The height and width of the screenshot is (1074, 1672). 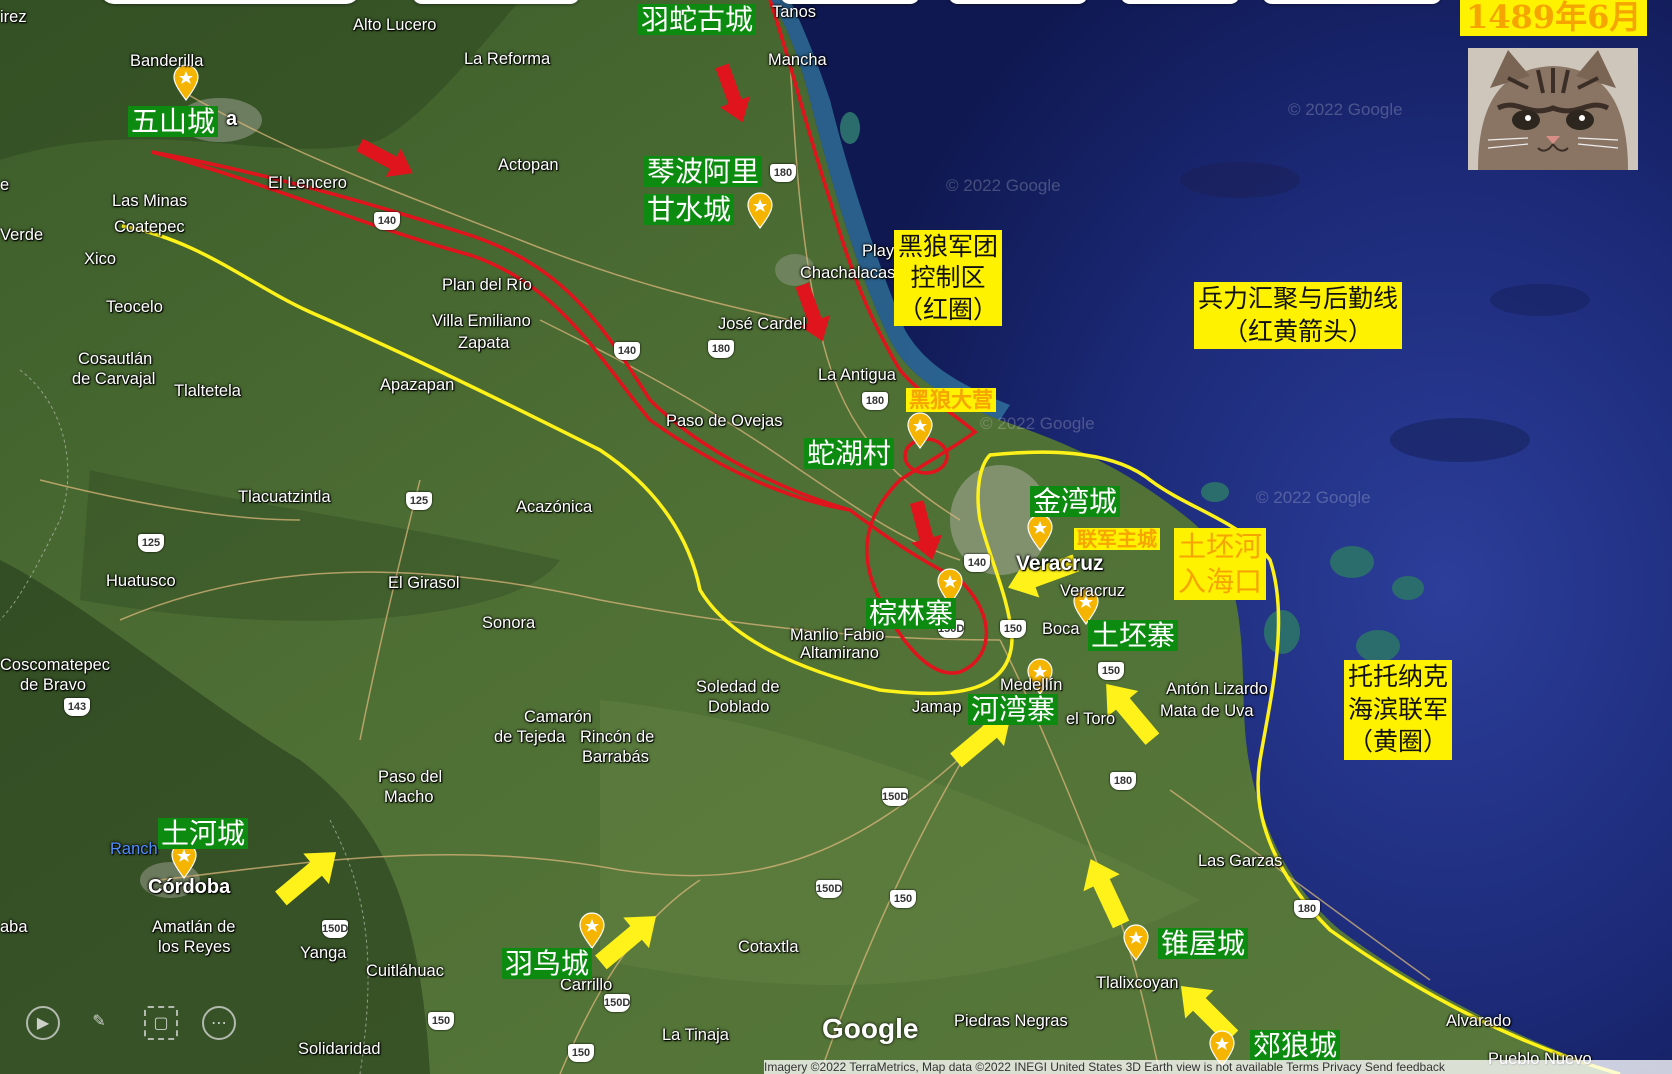 What do you see at coordinates (1117, 539) in the screenshot?
I see `city-label-lianjun: 联军主城` at bounding box center [1117, 539].